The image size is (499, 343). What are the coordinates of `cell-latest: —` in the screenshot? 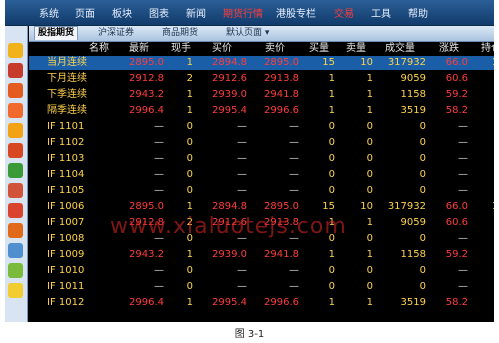 It's located at (159, 190).